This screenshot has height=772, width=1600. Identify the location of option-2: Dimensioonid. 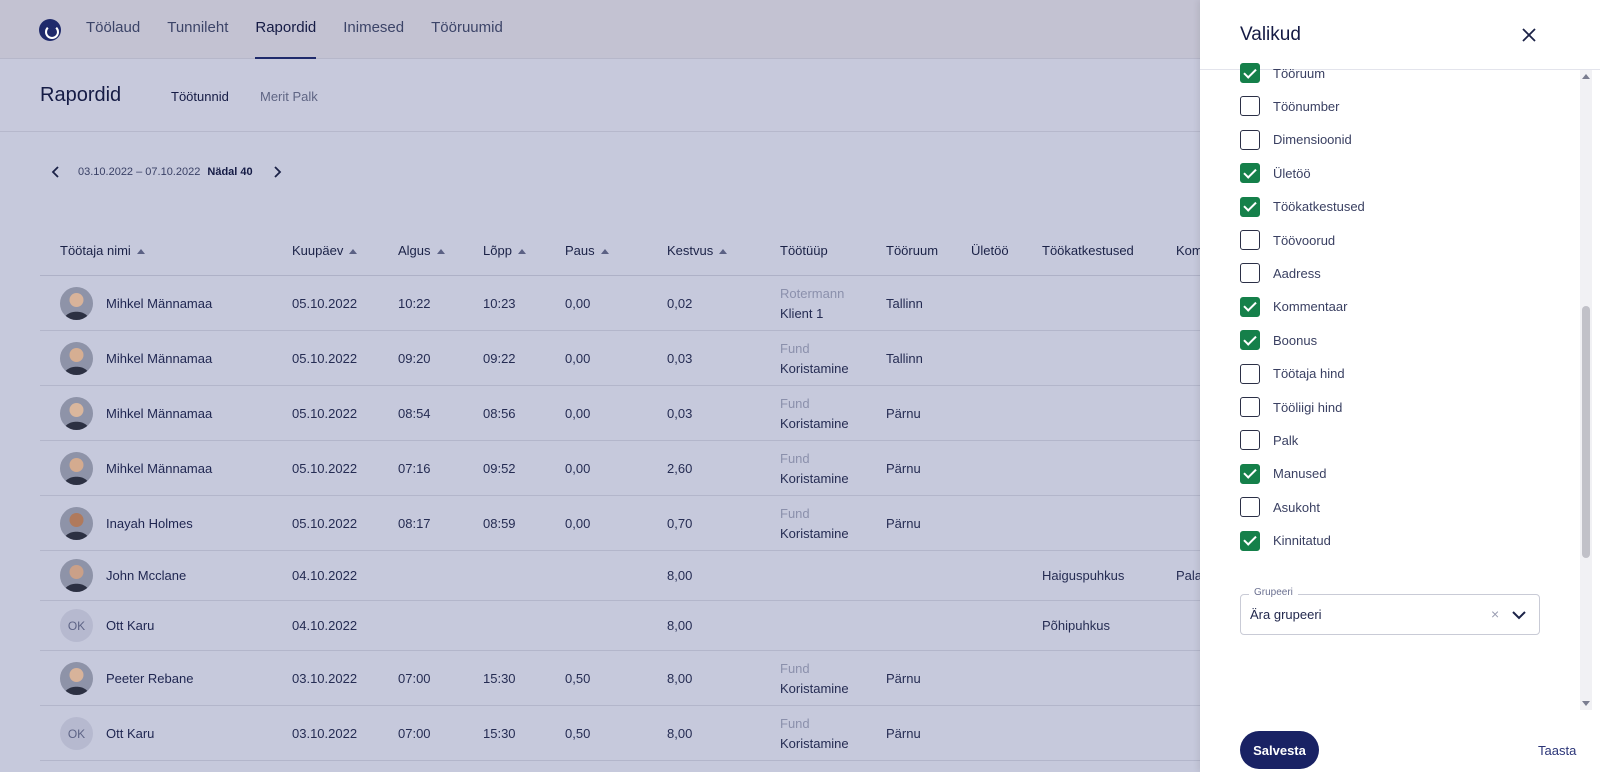
(1296, 140).